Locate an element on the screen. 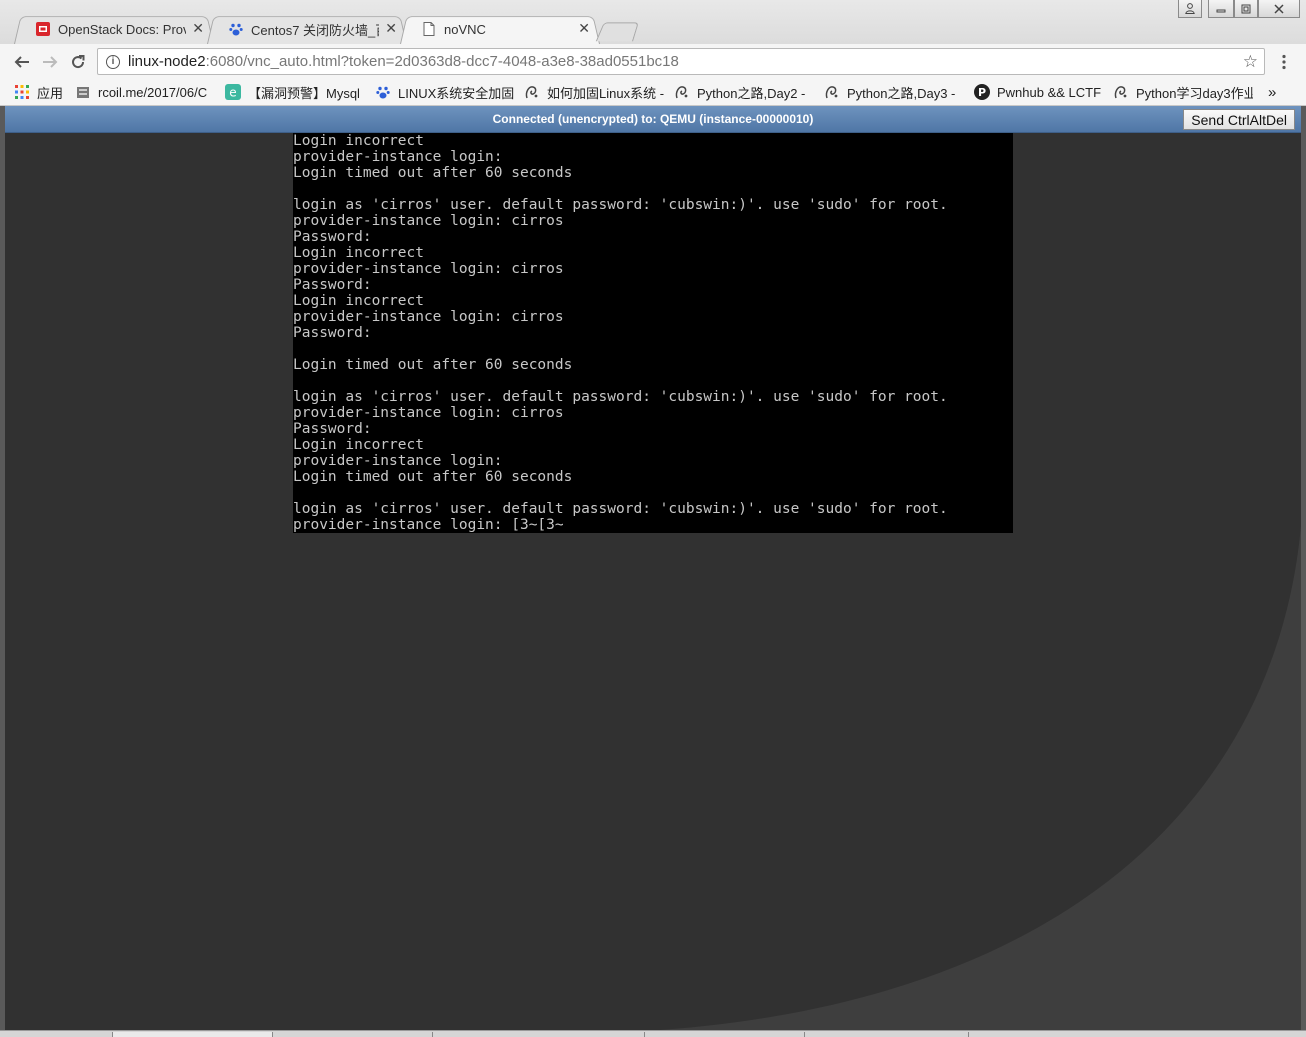 The width and height of the screenshot is (1306, 1037). bookmark-rcoil: rcoil.me/2017/06/C is located at coordinates (143, 92).